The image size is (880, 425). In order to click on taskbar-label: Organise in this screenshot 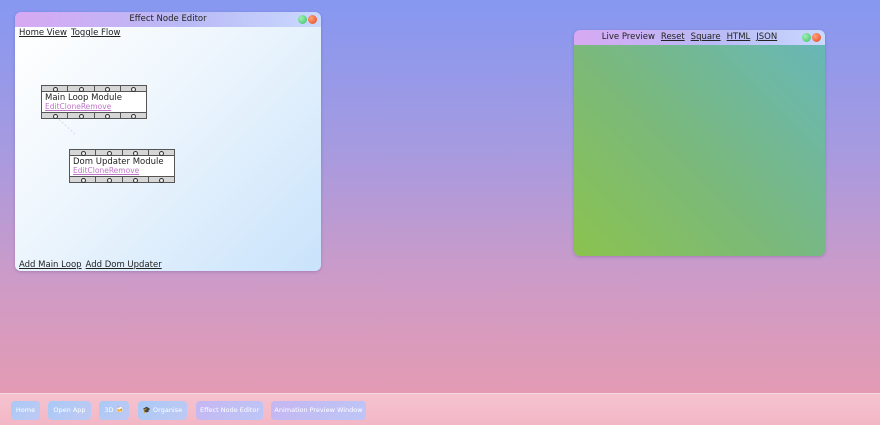, I will do `click(168, 410)`.